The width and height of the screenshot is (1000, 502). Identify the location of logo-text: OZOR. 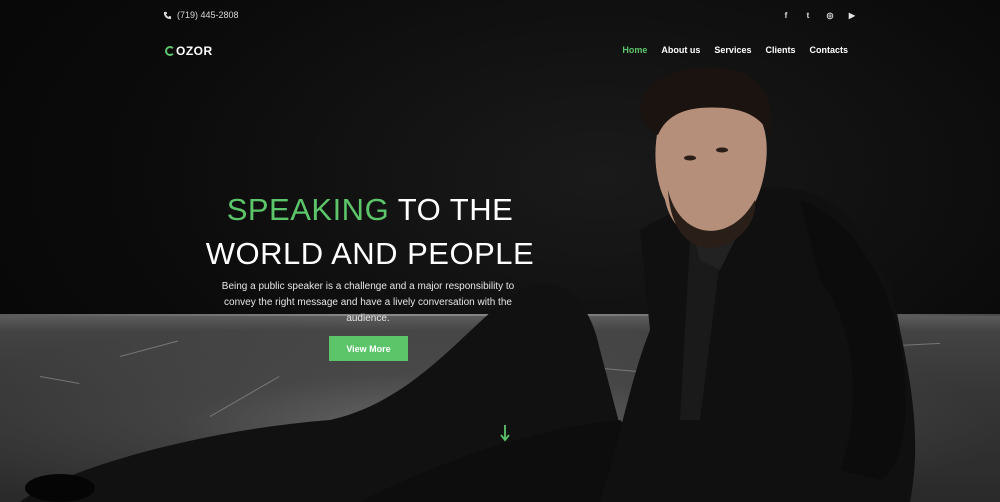
(194, 51).